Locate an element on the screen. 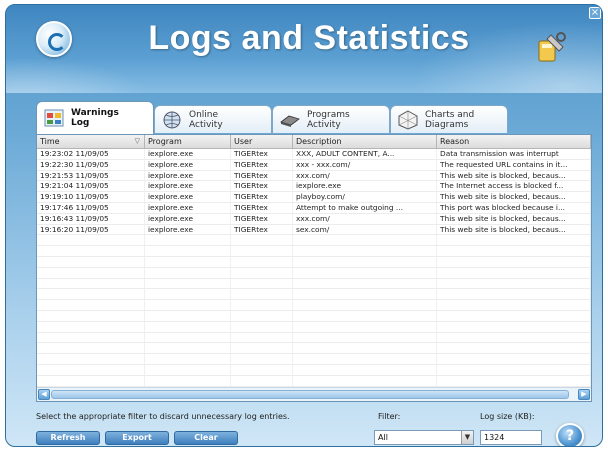  help-button: ? is located at coordinates (570, 434).